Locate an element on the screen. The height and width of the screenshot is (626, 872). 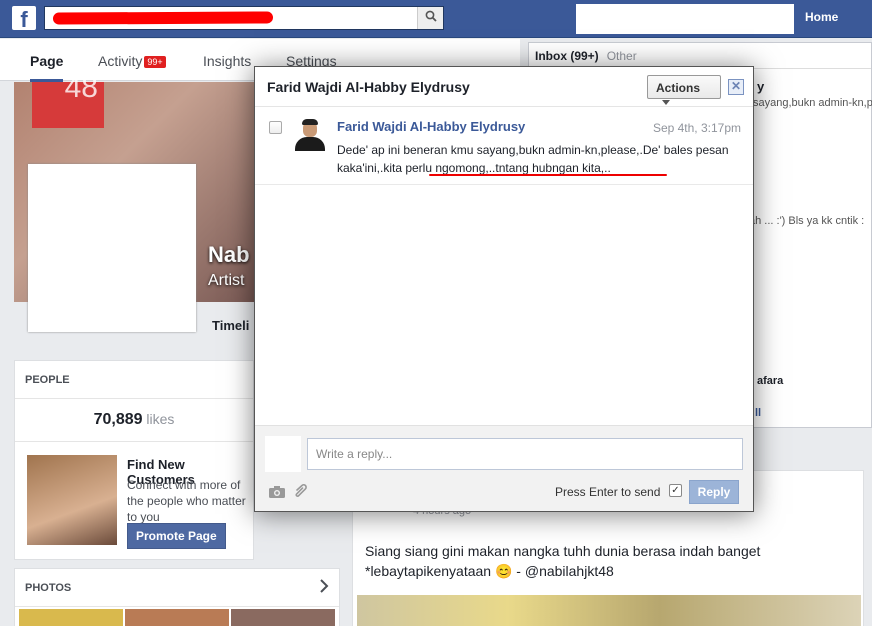
activity-badge: 99+ is located at coordinates (155, 62).